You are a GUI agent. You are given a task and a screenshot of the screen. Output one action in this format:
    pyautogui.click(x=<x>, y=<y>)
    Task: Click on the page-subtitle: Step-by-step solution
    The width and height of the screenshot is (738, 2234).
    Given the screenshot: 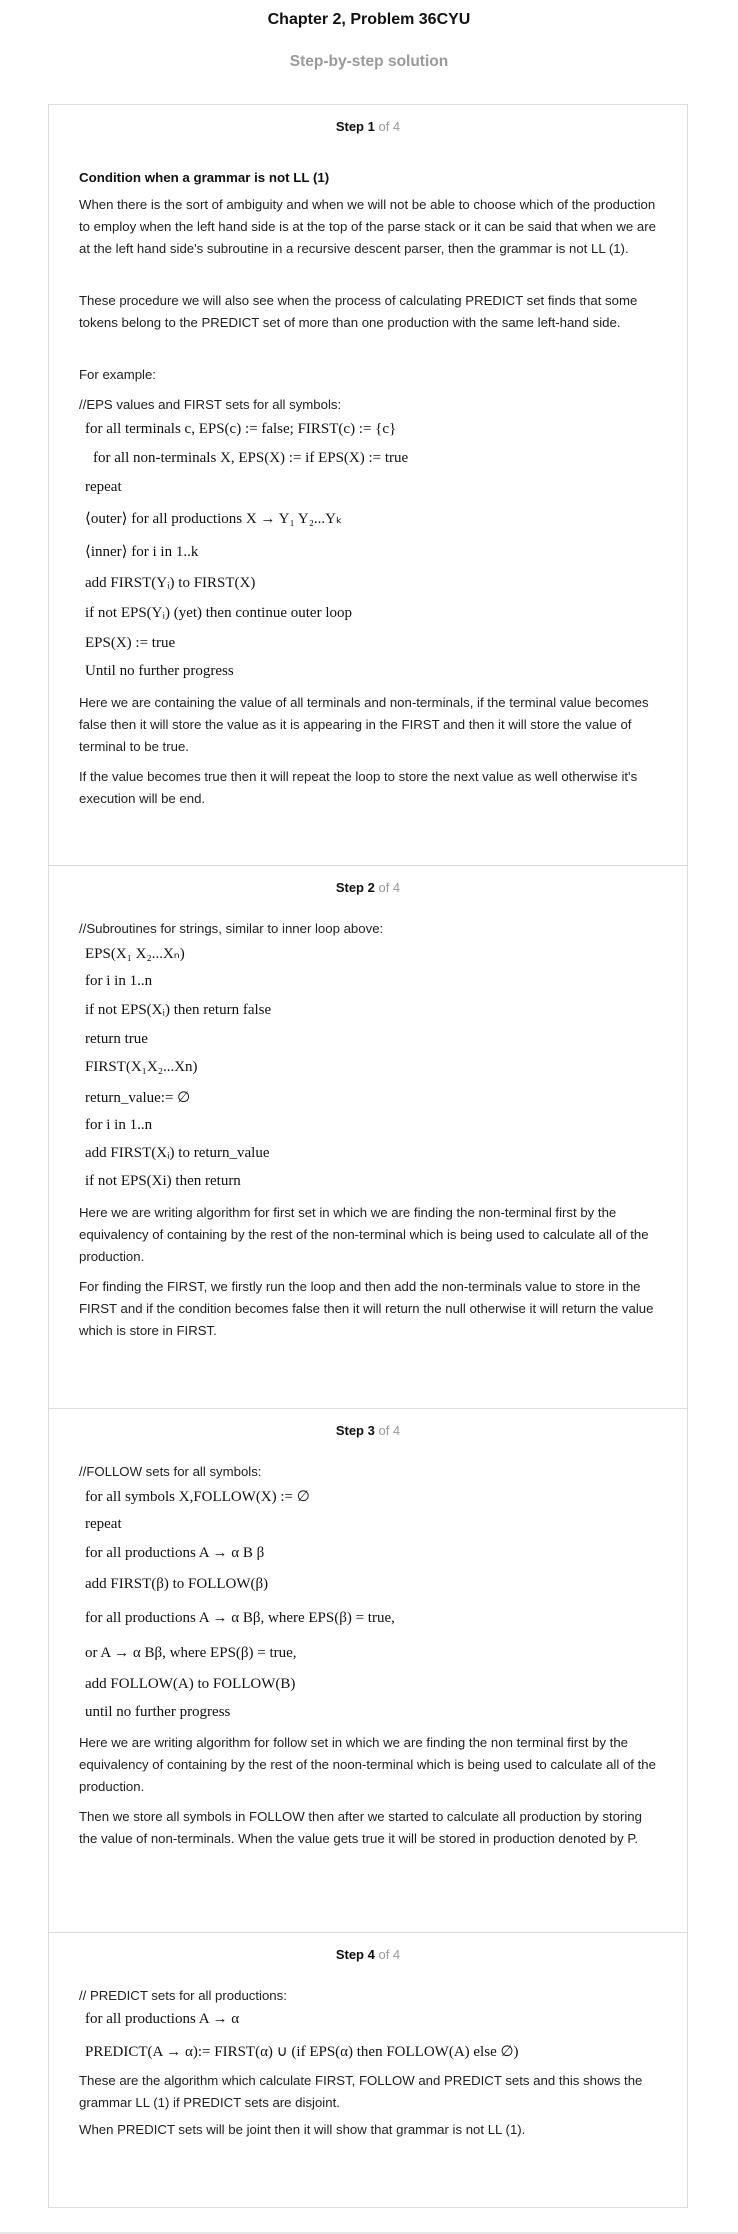 What is the action you would take?
    pyautogui.click(x=369, y=61)
    